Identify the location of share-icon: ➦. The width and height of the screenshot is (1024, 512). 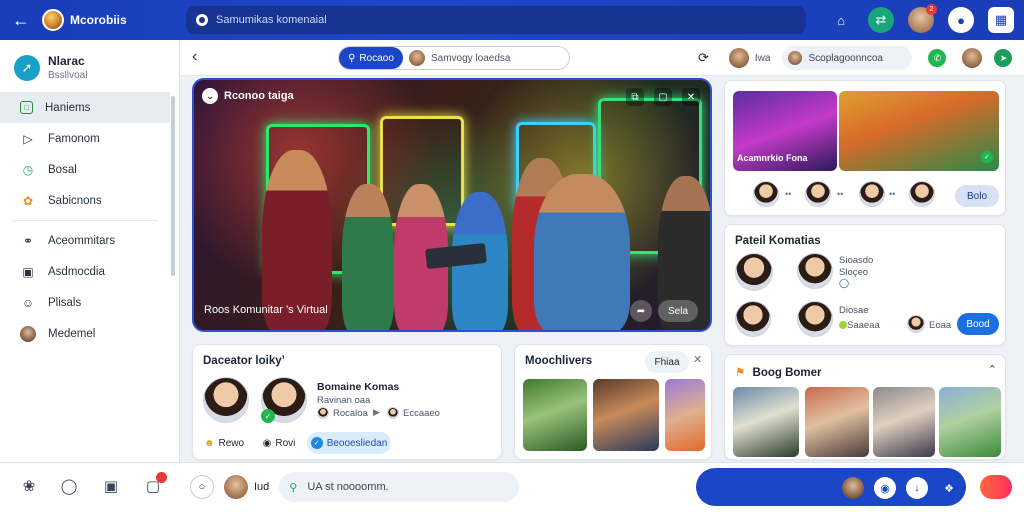
(640, 311).